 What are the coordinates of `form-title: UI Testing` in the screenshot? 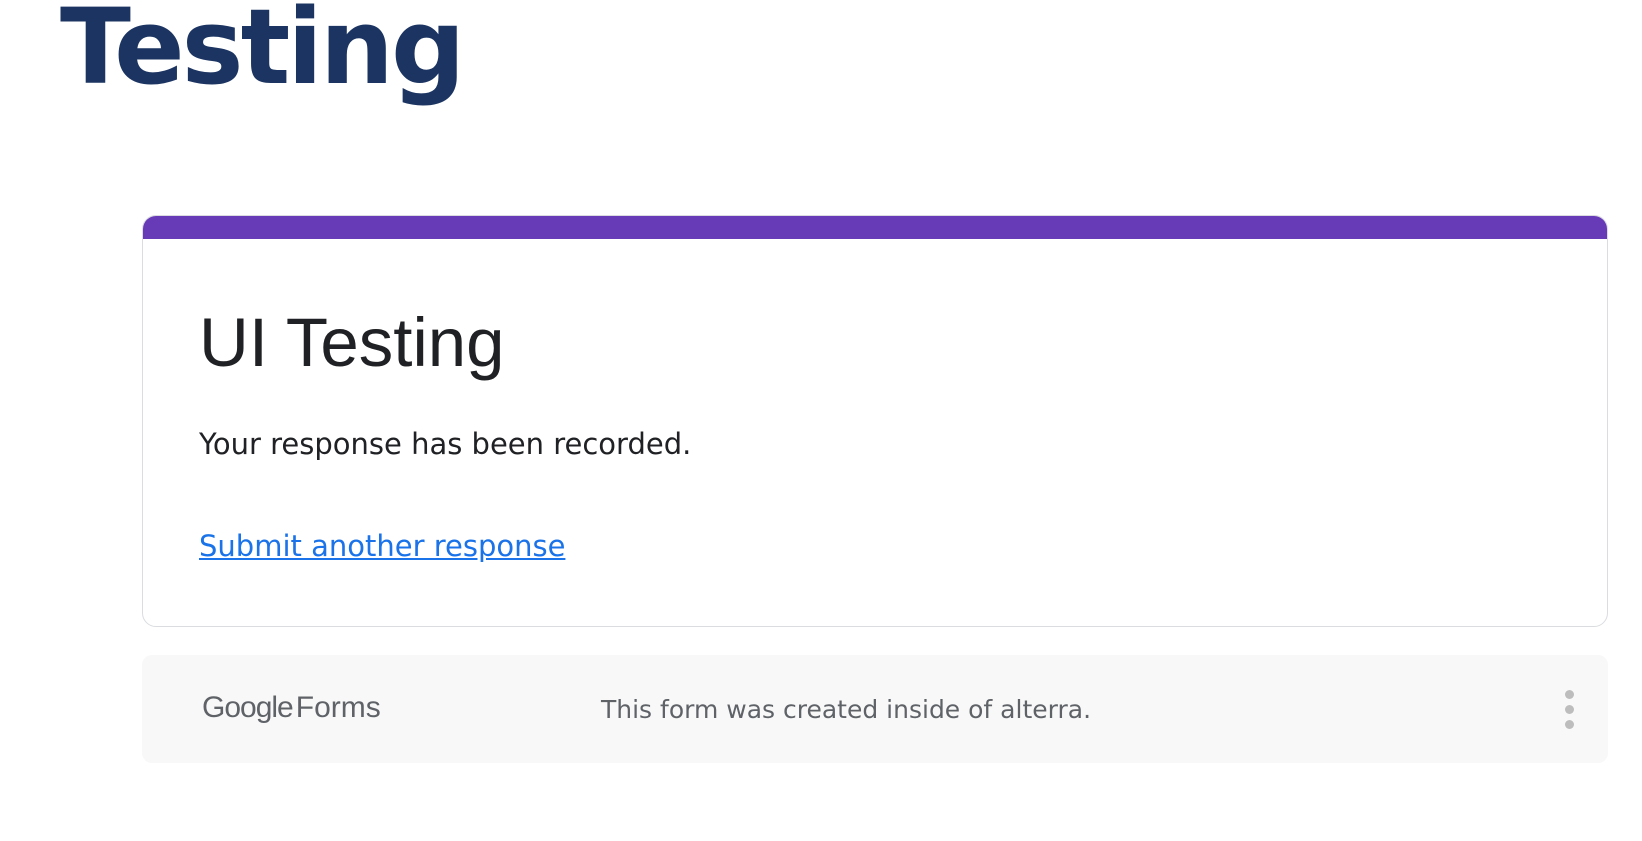 It's located at (352, 342).